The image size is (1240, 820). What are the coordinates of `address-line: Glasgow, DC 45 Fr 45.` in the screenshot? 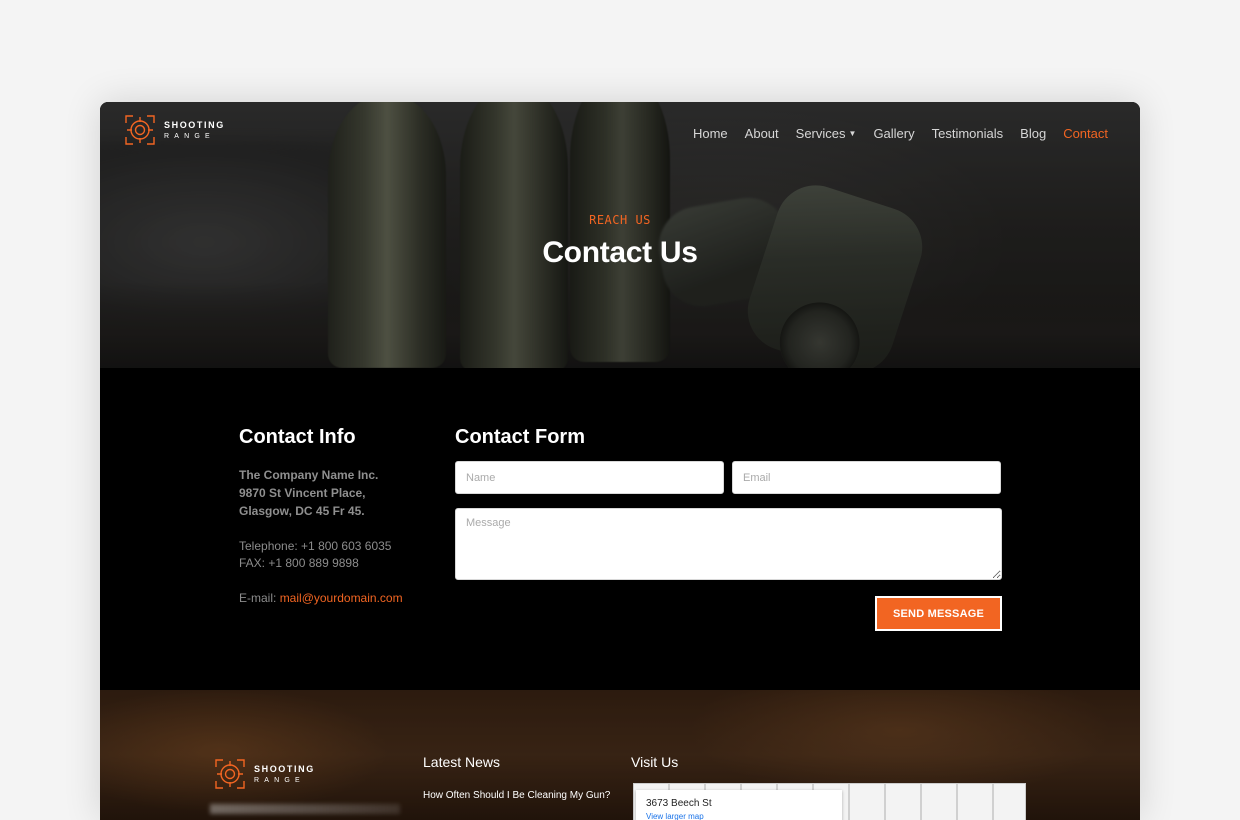 It's located at (302, 511).